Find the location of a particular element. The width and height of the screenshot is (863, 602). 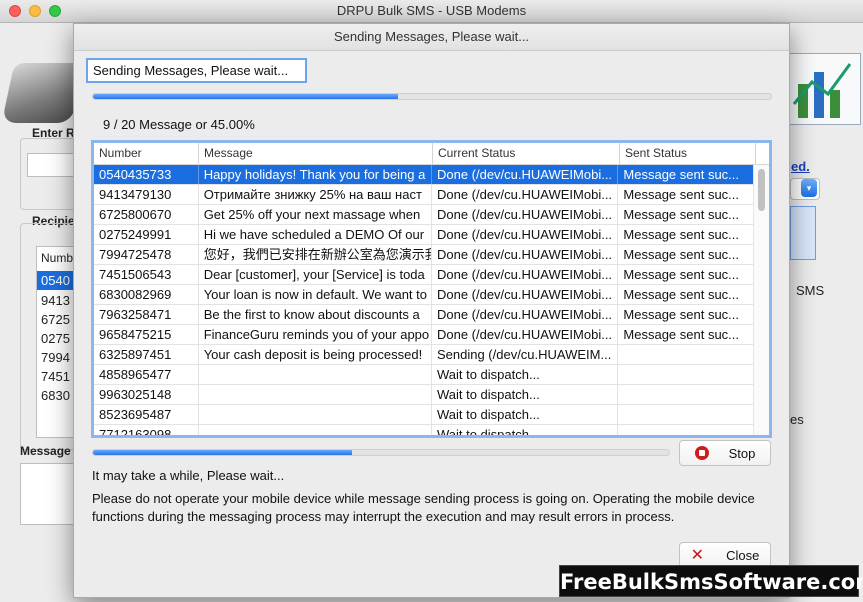

cell-message: Be the first to know about discounts a is located at coordinates (315, 314).